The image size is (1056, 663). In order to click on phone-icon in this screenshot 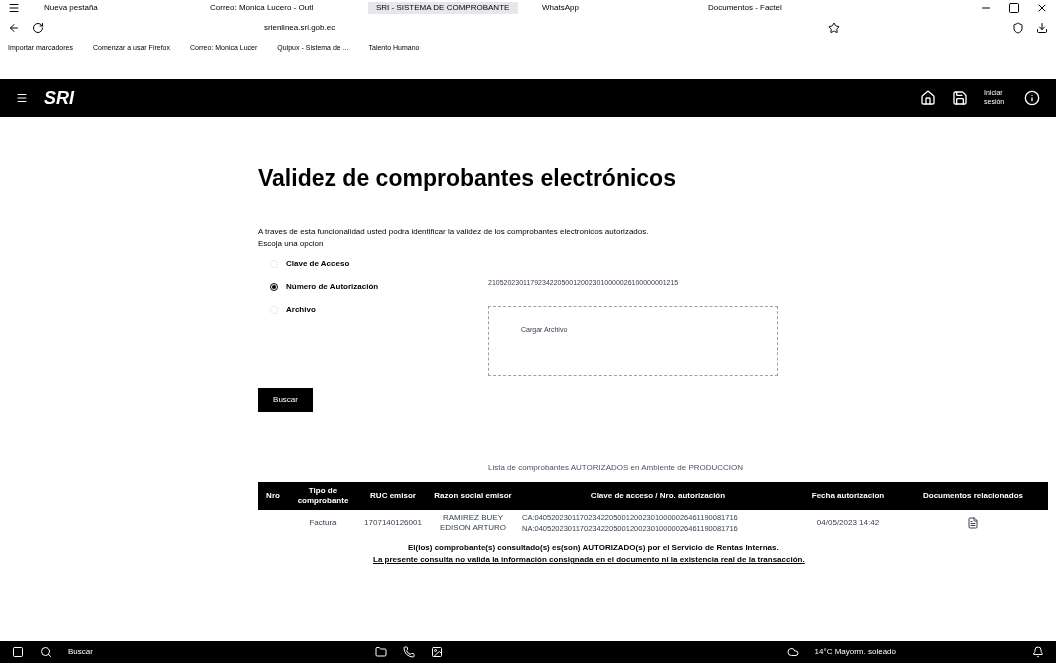, I will do `click(408, 652)`.